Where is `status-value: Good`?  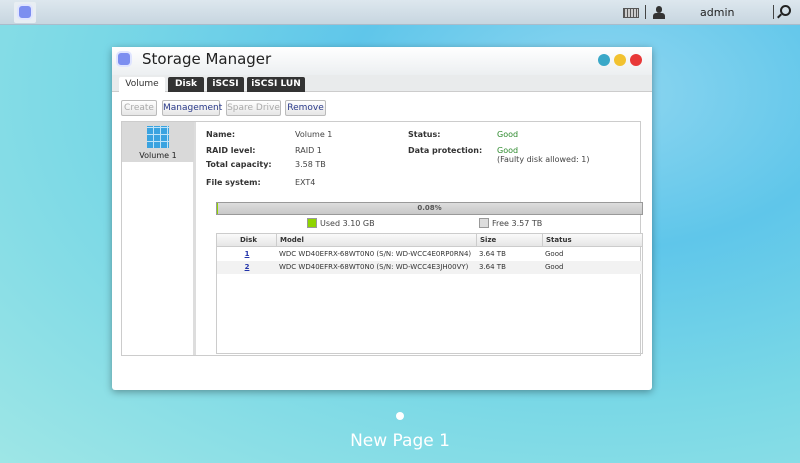
status-value: Good is located at coordinates (508, 134).